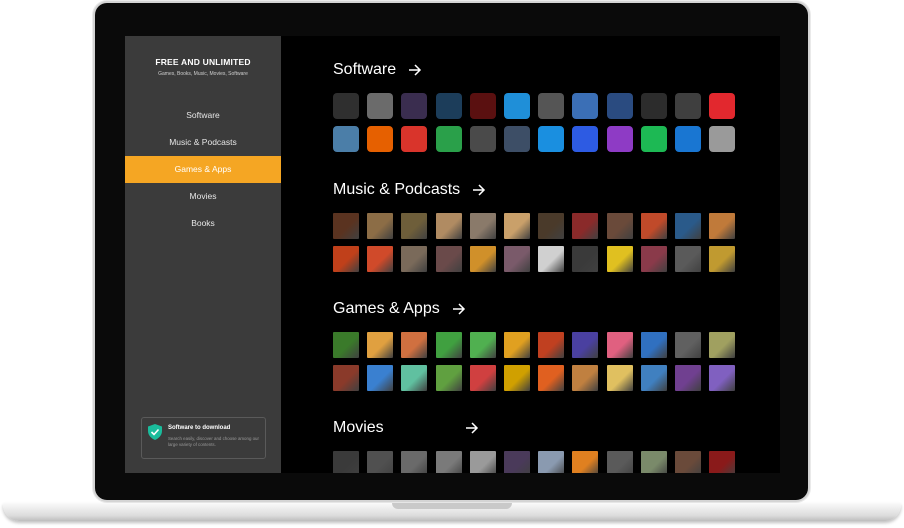 This screenshot has width=904, height=528. I want to click on section-header-games: Games & Apps, so click(399, 309).